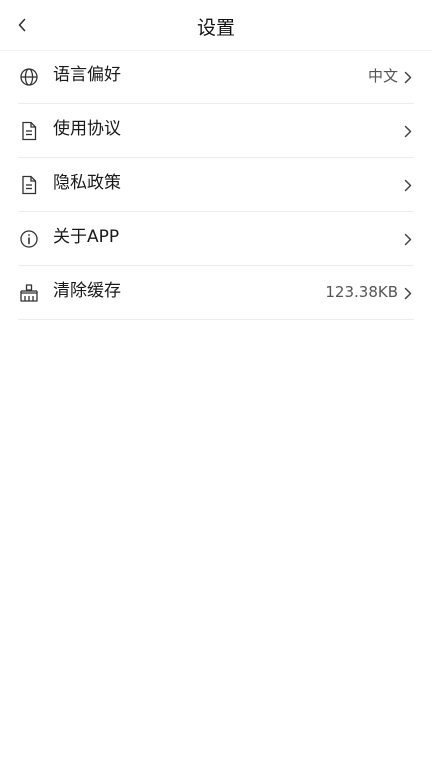 This screenshot has width=432, height=768. I want to click on settings-item-privacy-policy: 隐私政策, so click(216, 185).